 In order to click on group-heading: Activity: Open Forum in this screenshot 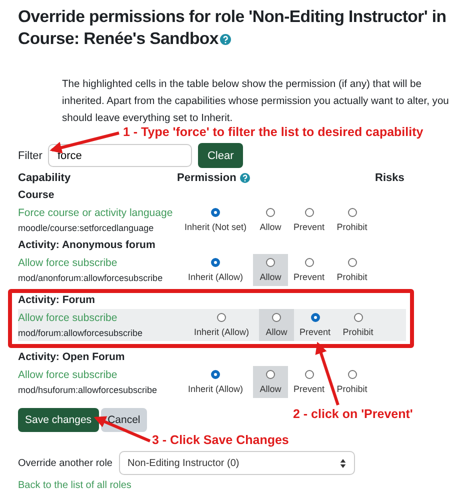, I will do `click(71, 358)`.